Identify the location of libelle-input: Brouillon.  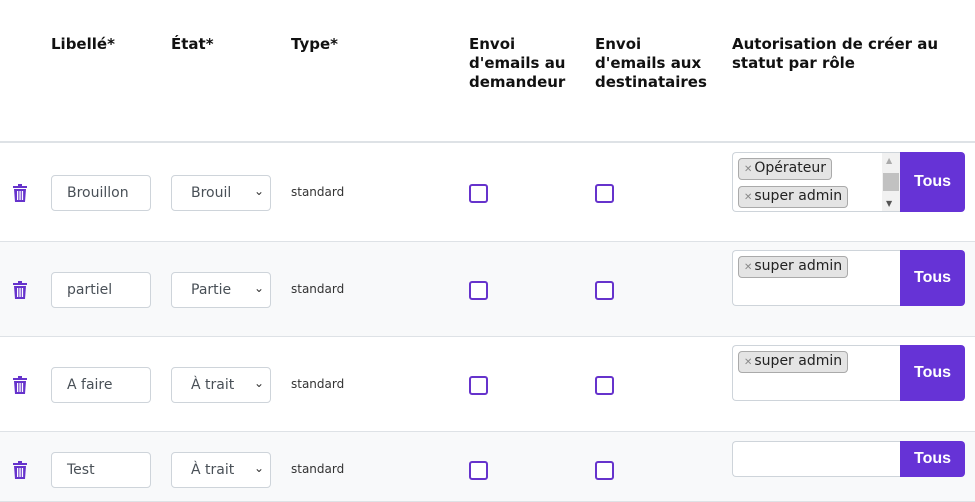
(101, 193).